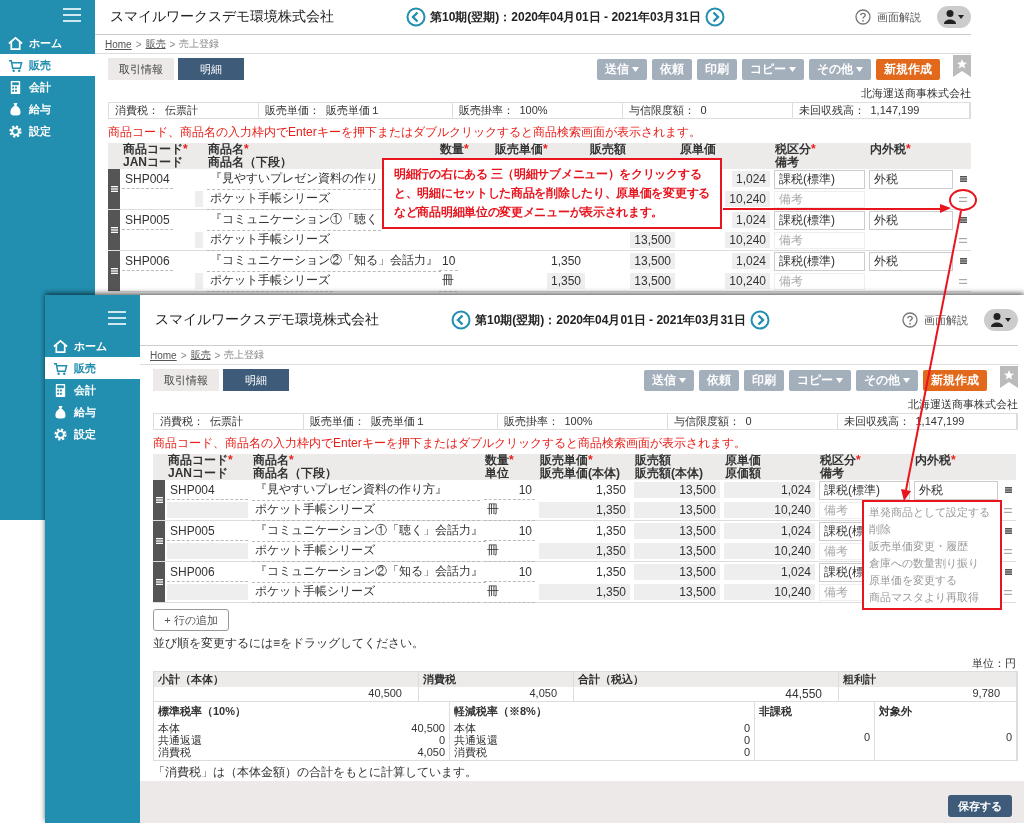  I want to click on column-header: 原単価 原価額, so click(743, 466).